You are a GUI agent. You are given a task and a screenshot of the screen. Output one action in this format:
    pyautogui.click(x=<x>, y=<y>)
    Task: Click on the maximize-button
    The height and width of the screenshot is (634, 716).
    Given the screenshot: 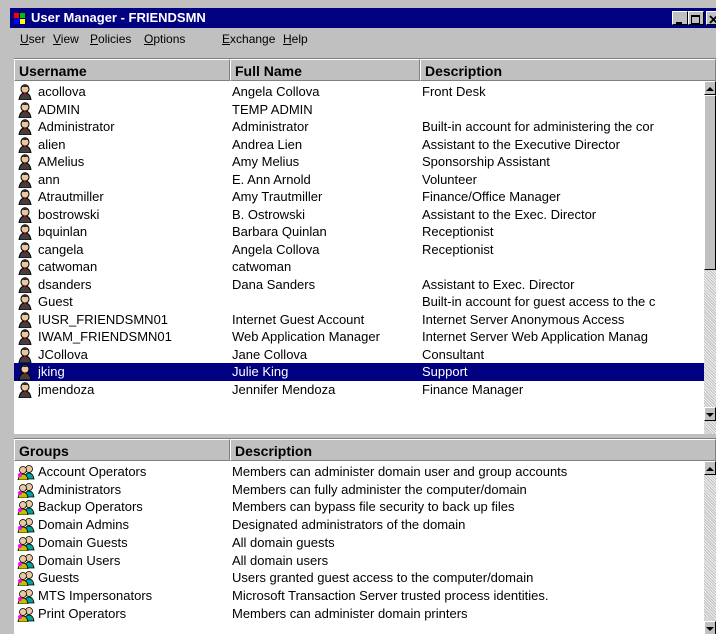 What is the action you would take?
    pyautogui.click(x=696, y=18)
    